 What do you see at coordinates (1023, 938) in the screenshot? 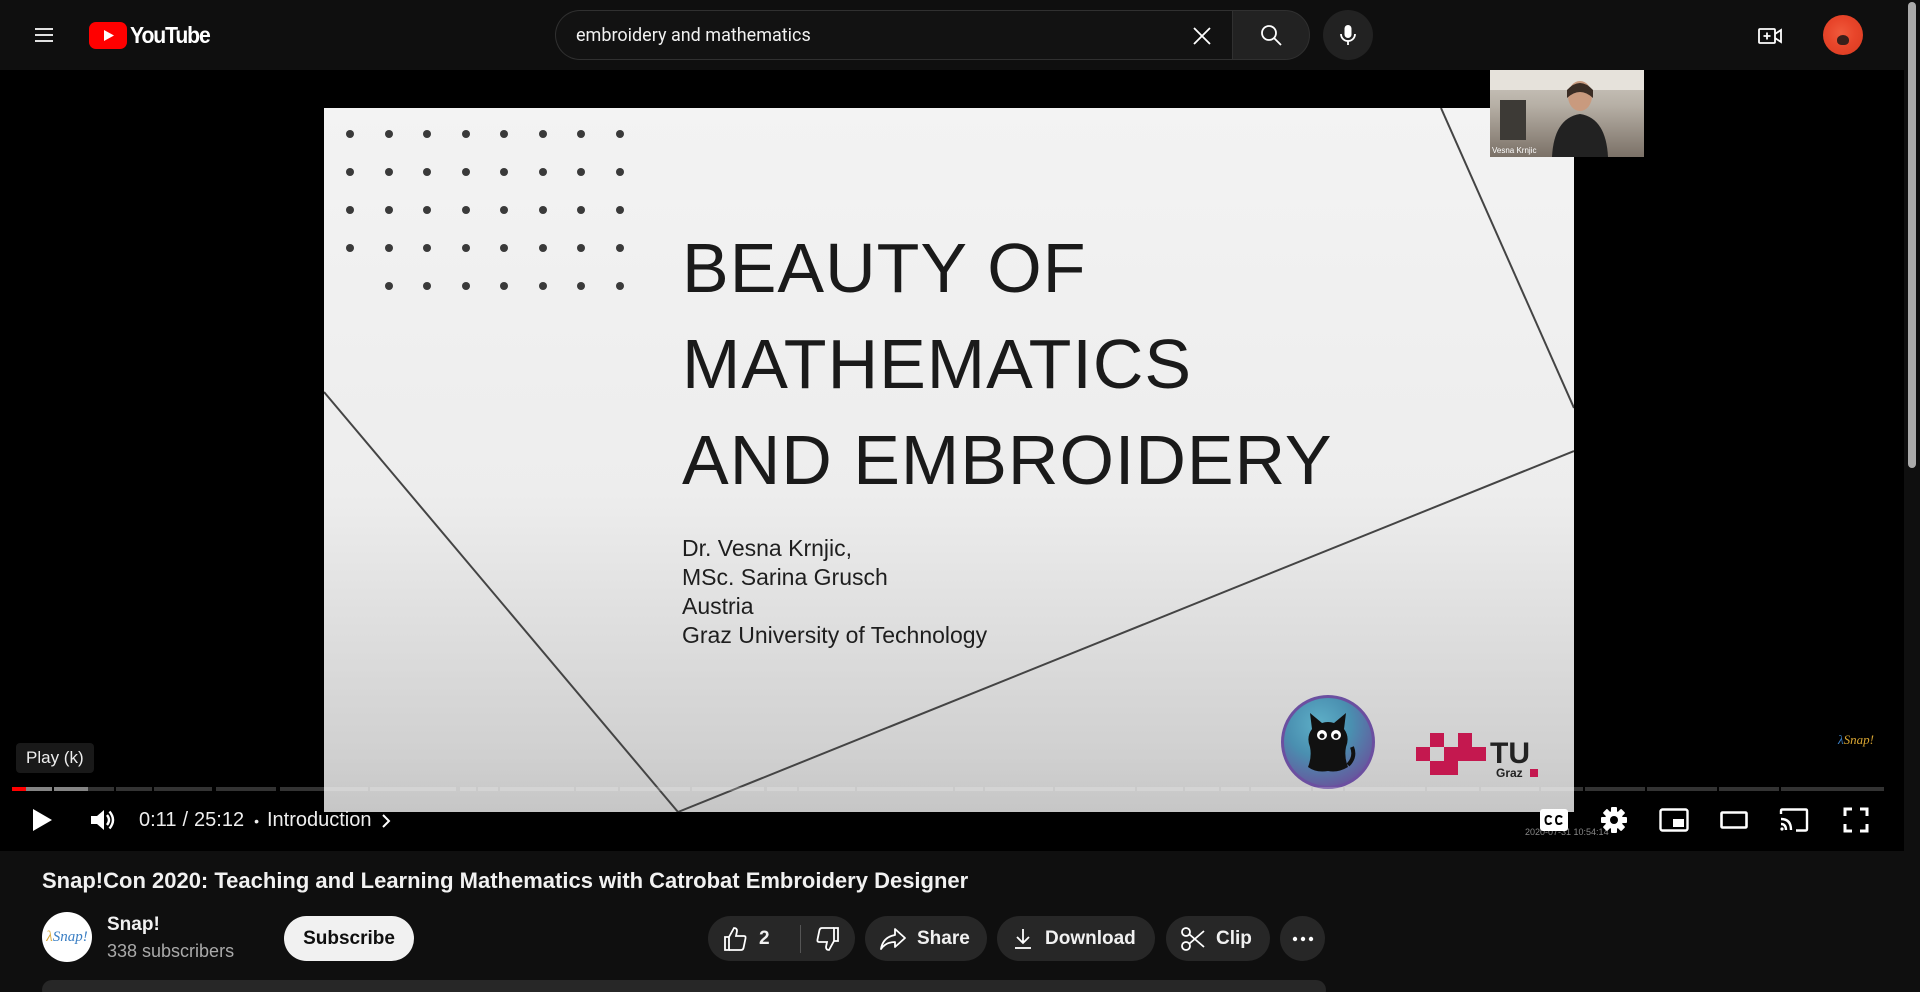
I see `download-icon` at bounding box center [1023, 938].